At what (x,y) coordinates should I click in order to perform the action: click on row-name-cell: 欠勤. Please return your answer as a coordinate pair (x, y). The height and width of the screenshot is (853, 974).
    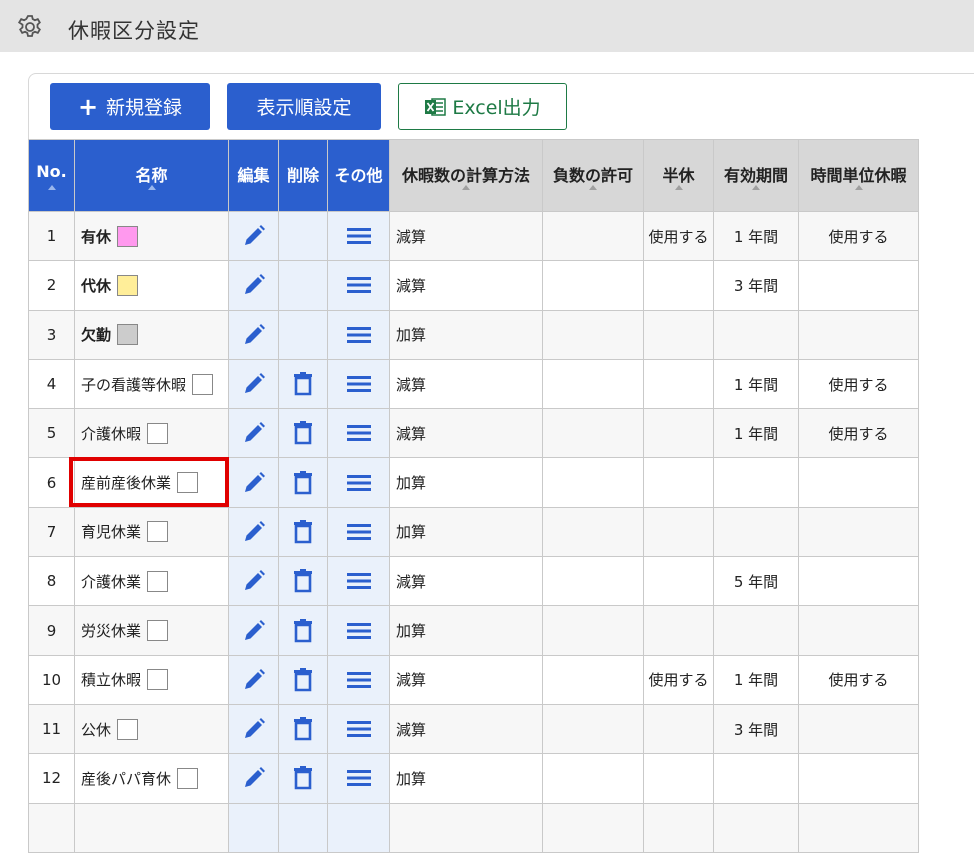
    Looking at the image, I should click on (151, 334).